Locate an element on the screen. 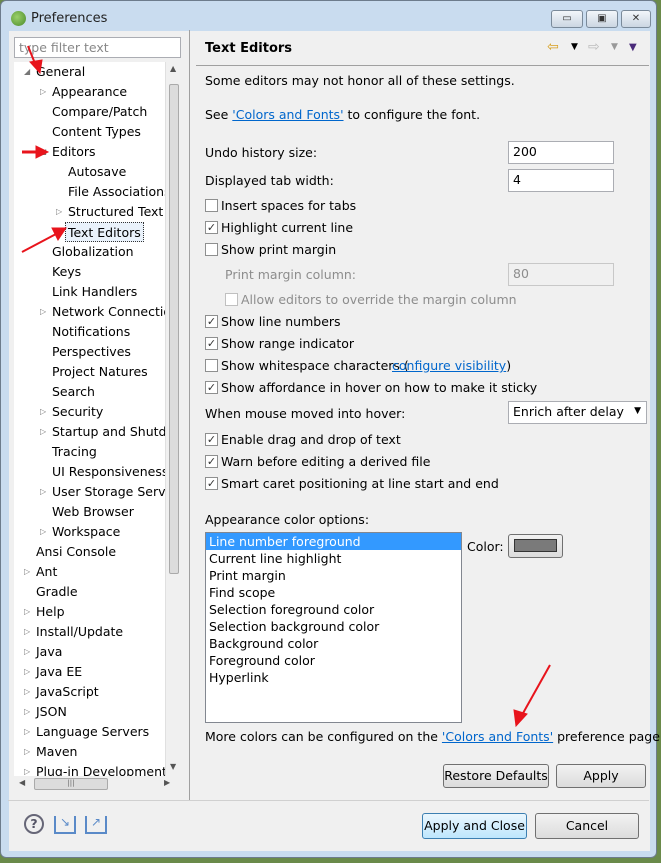 Image resolution: width=661 pixels, height=863 pixels. tree-horizontal-scrollbar: ◀ ||| ▶ is located at coordinates (97, 784).